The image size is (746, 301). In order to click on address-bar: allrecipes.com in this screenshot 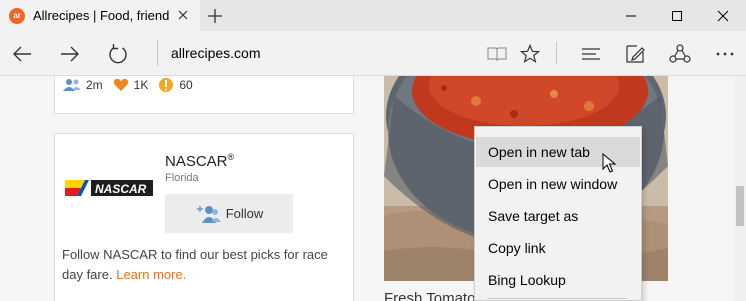, I will do `click(215, 53)`.